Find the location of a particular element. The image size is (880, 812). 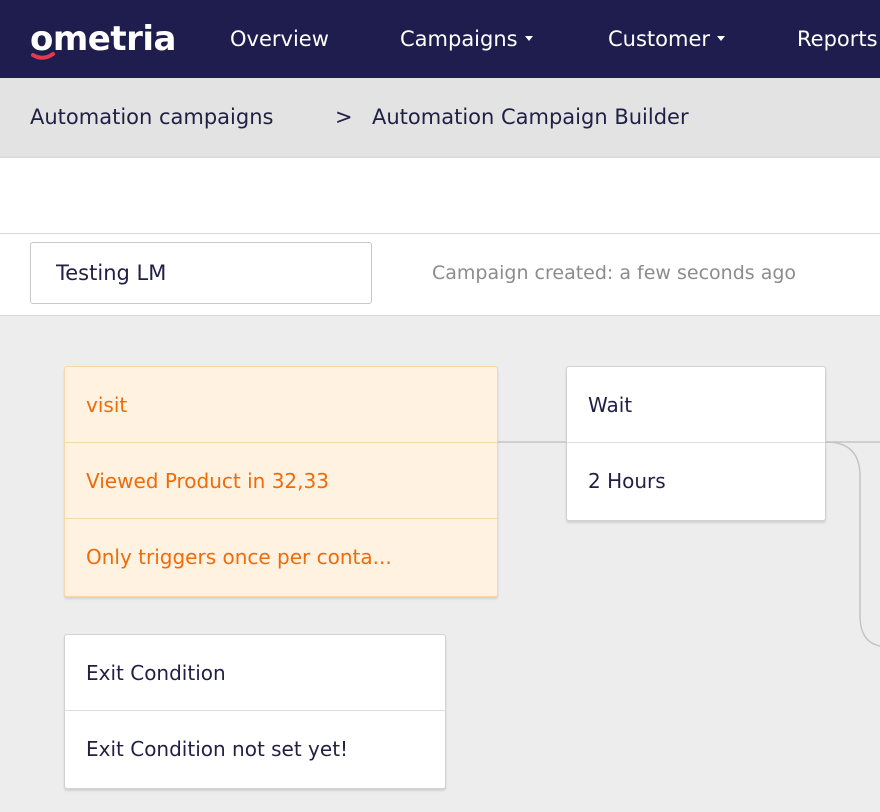

breadcrumb-automation-campaigns-link: Automation campaigns is located at coordinates (151, 117).